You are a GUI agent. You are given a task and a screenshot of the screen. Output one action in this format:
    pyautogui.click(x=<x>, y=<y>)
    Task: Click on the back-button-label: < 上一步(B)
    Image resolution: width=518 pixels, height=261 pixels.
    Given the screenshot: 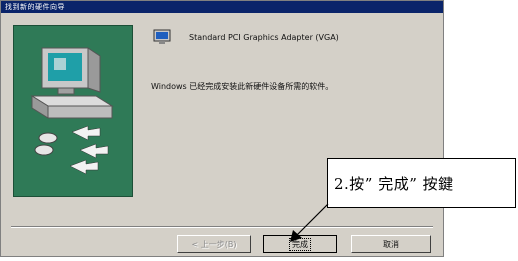 What is the action you would take?
    pyautogui.click(x=214, y=244)
    